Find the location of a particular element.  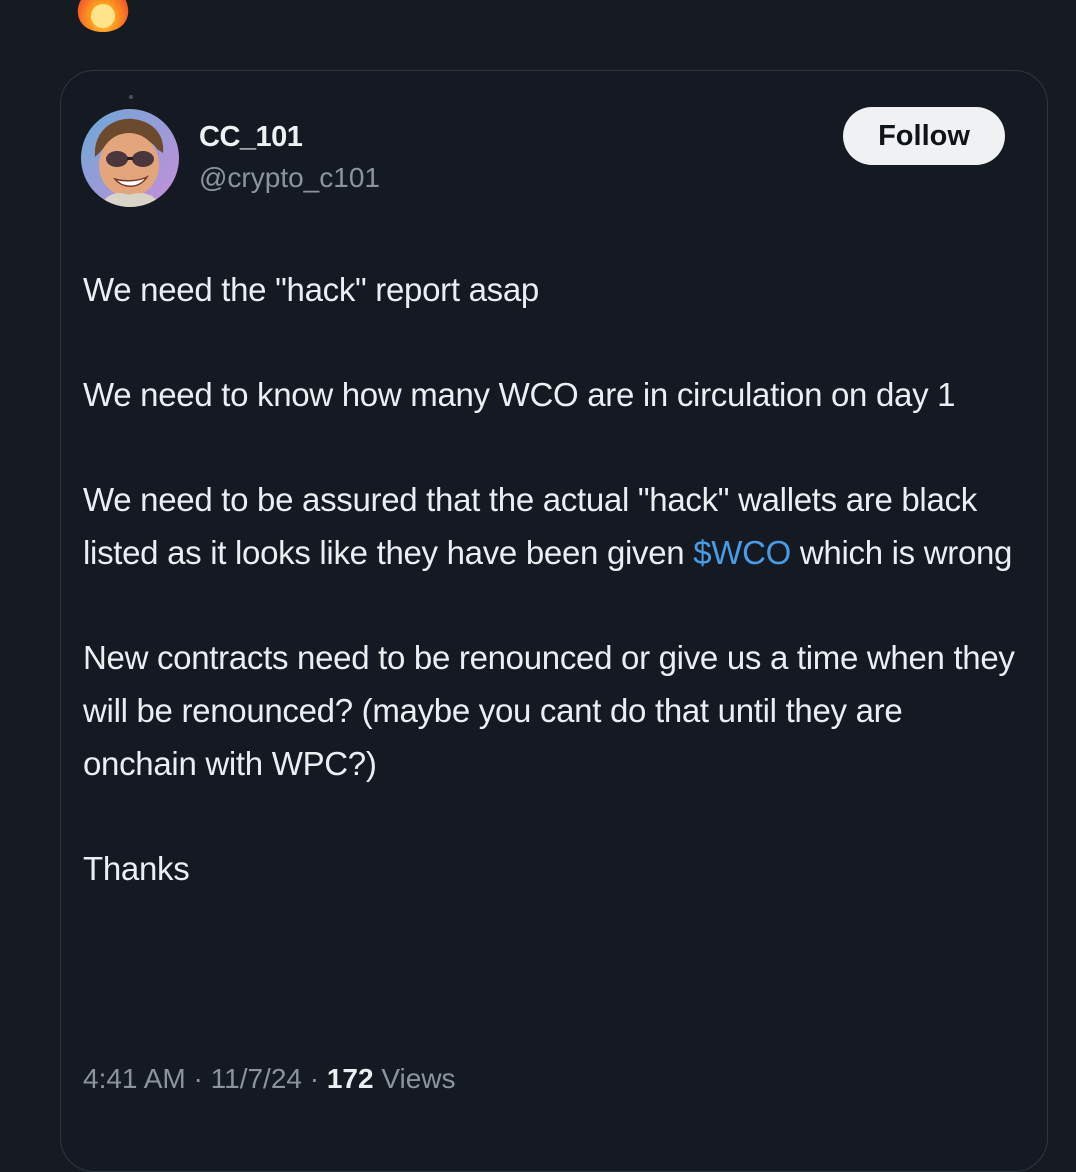

tweet-meta: 4:41 AM · 11/7/24 · 172 Views is located at coordinates (269, 1079).